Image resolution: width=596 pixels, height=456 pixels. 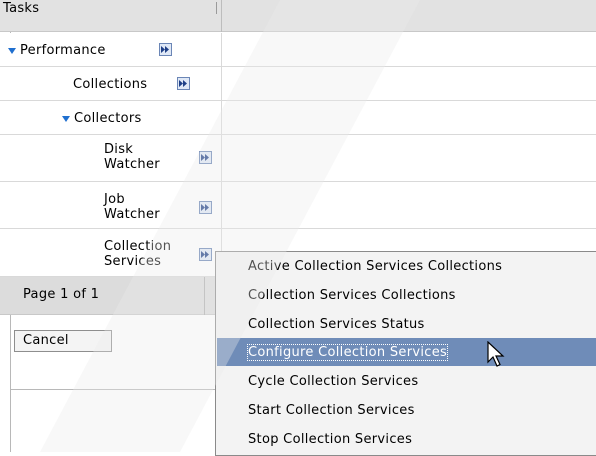 What do you see at coordinates (298, 158) in the screenshot?
I see `tree-row-disk-watcher: Disk Watcher` at bounding box center [298, 158].